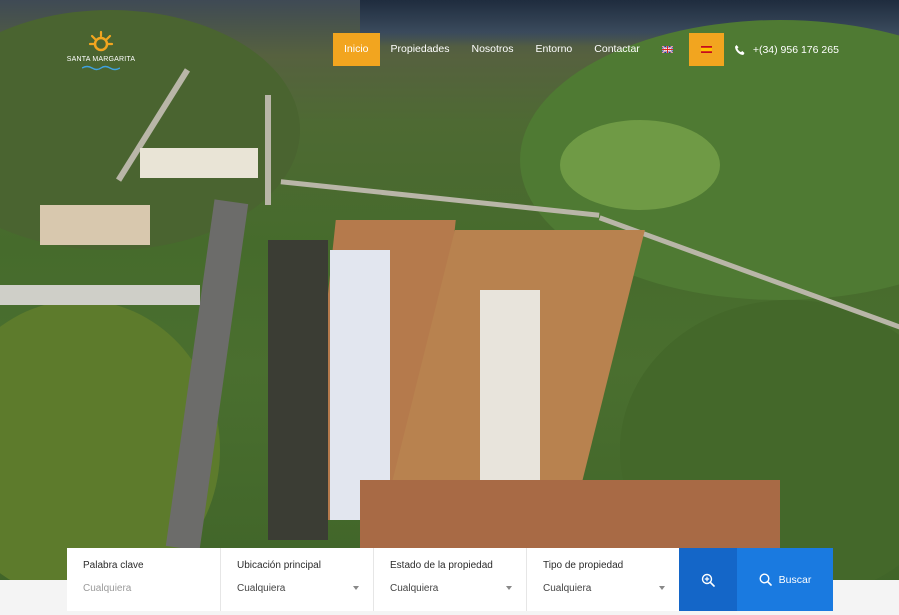  What do you see at coordinates (583, 565) in the screenshot?
I see `type-label: Tipo de propiedad` at bounding box center [583, 565].